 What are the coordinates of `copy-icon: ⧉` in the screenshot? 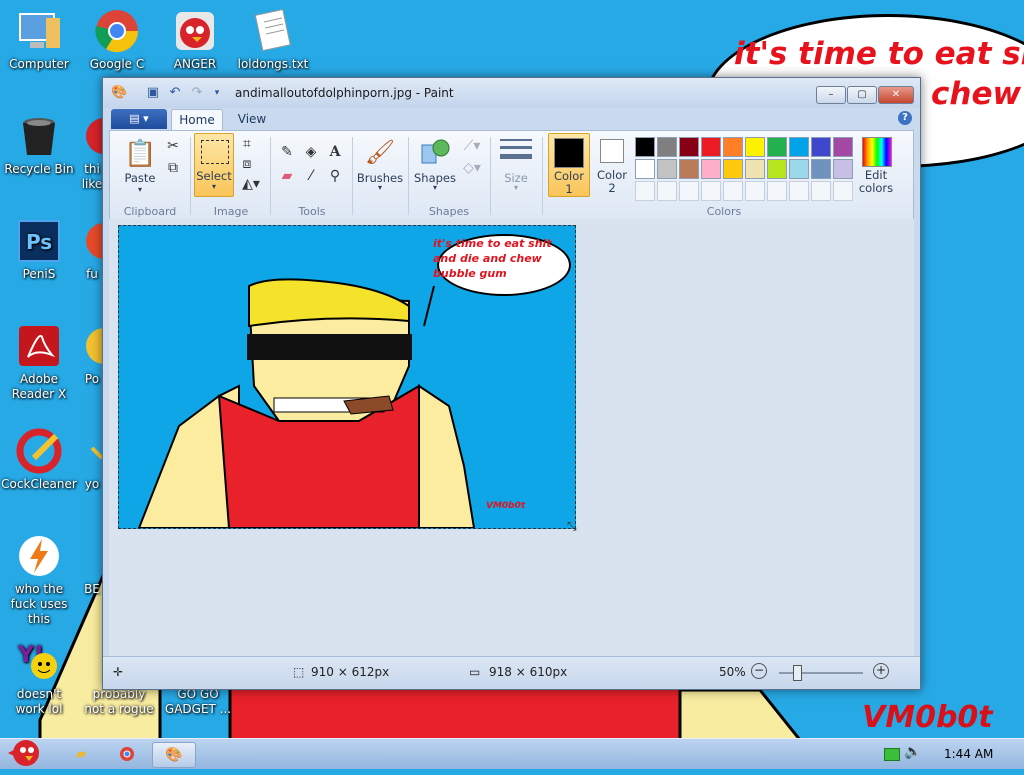 It's located at (173, 168).